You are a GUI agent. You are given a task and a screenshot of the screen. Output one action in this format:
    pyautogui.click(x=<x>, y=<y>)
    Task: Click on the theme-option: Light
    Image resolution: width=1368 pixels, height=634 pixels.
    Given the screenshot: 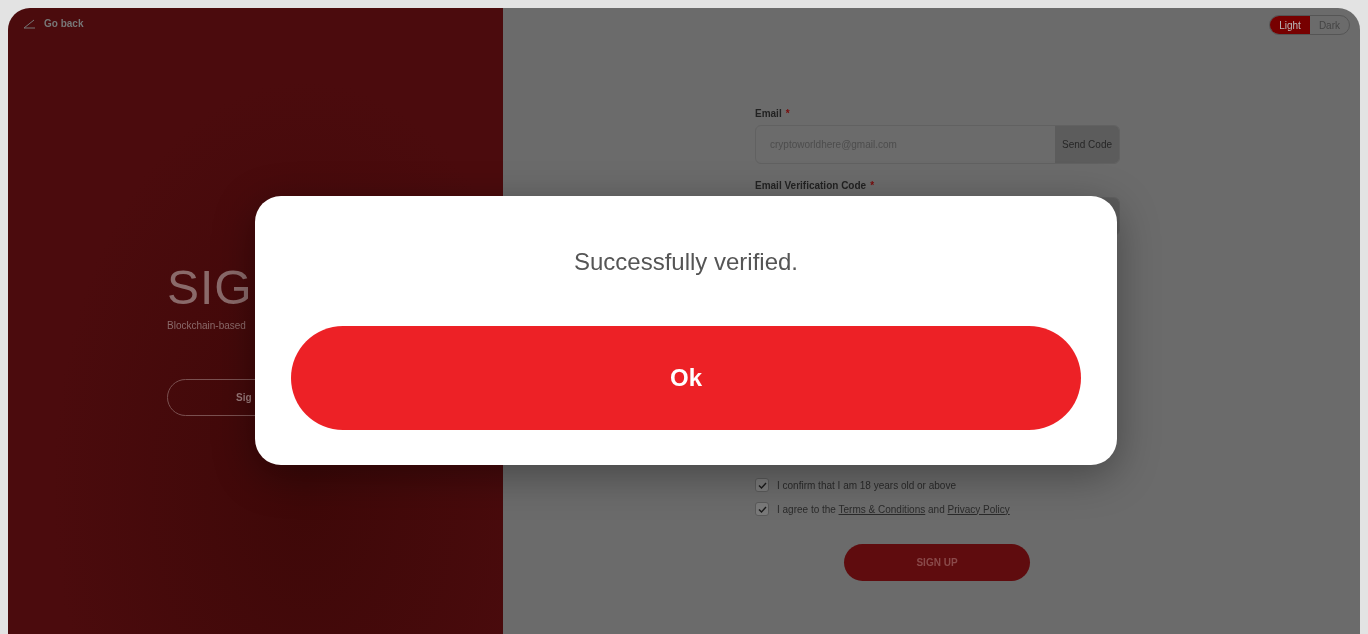 What is the action you would take?
    pyautogui.click(x=1290, y=25)
    